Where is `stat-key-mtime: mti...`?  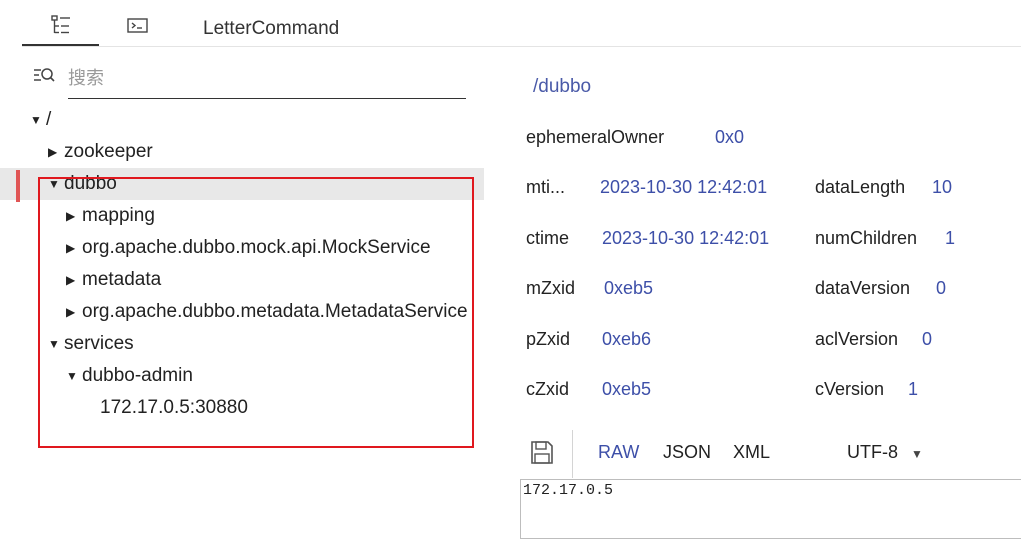 stat-key-mtime: mti... is located at coordinates (545, 187).